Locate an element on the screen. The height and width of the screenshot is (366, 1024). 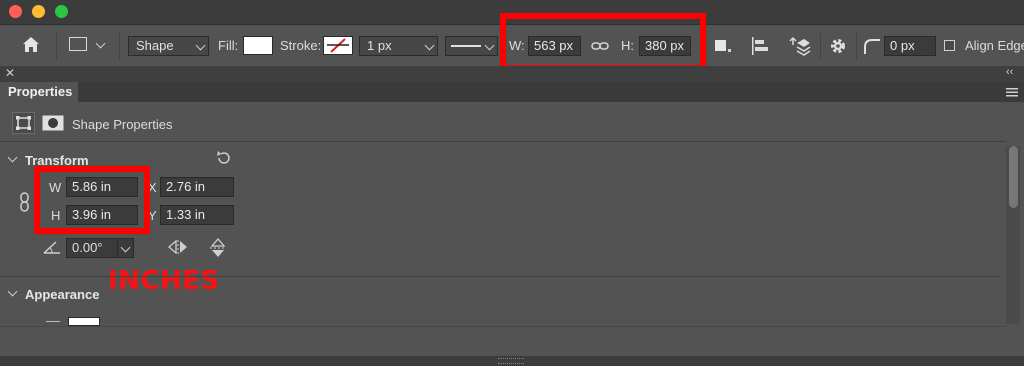
appearance-fill-swatch is located at coordinates (84, 321).